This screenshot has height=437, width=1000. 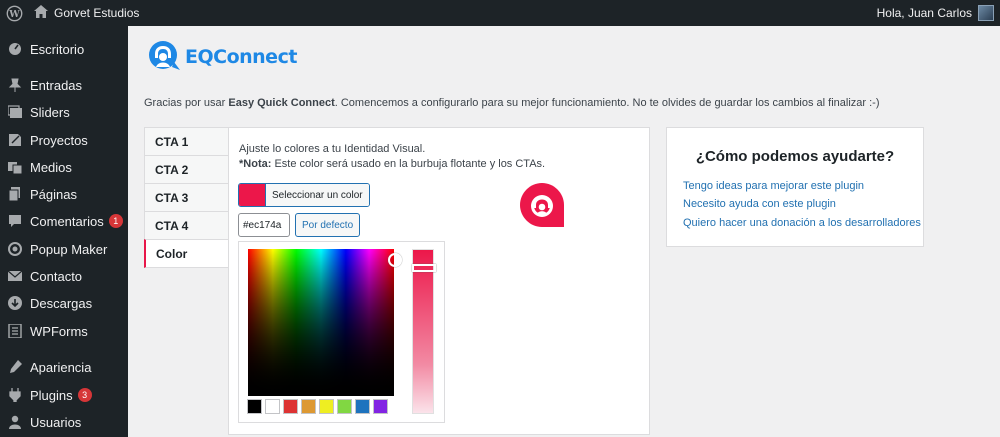 I want to click on site-name-link: Gorvet Estudios, so click(x=86, y=13).